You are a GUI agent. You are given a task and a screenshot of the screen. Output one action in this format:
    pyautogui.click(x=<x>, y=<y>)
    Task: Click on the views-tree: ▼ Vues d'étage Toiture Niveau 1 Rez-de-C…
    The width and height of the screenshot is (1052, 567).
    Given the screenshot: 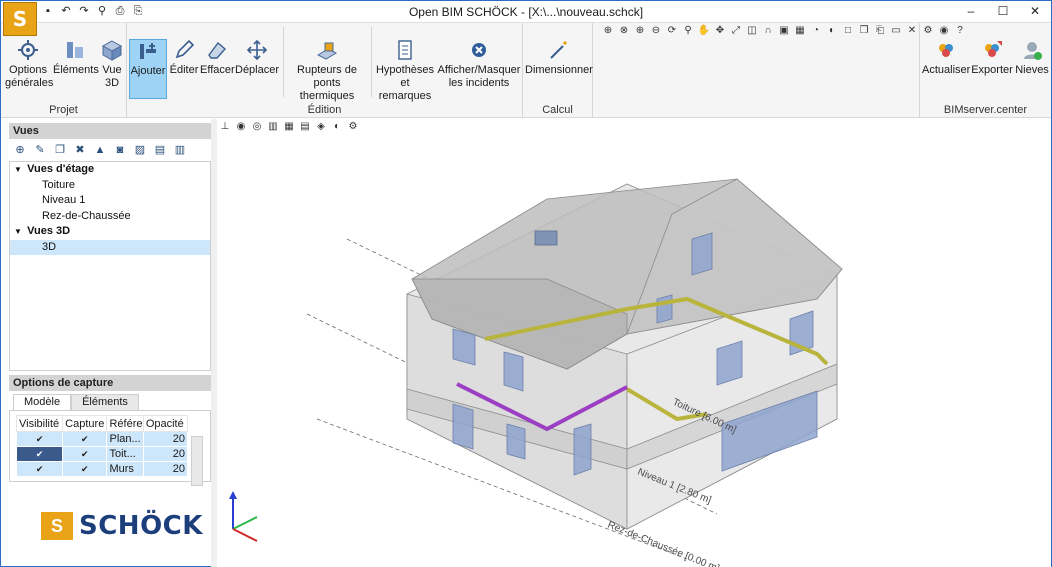 What is the action you would take?
    pyautogui.click(x=110, y=266)
    